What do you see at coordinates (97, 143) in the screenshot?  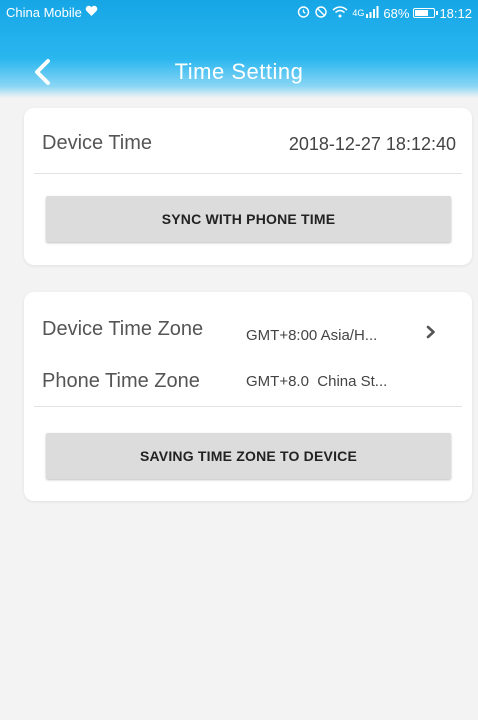 I see `device-time-label: Device Time` at bounding box center [97, 143].